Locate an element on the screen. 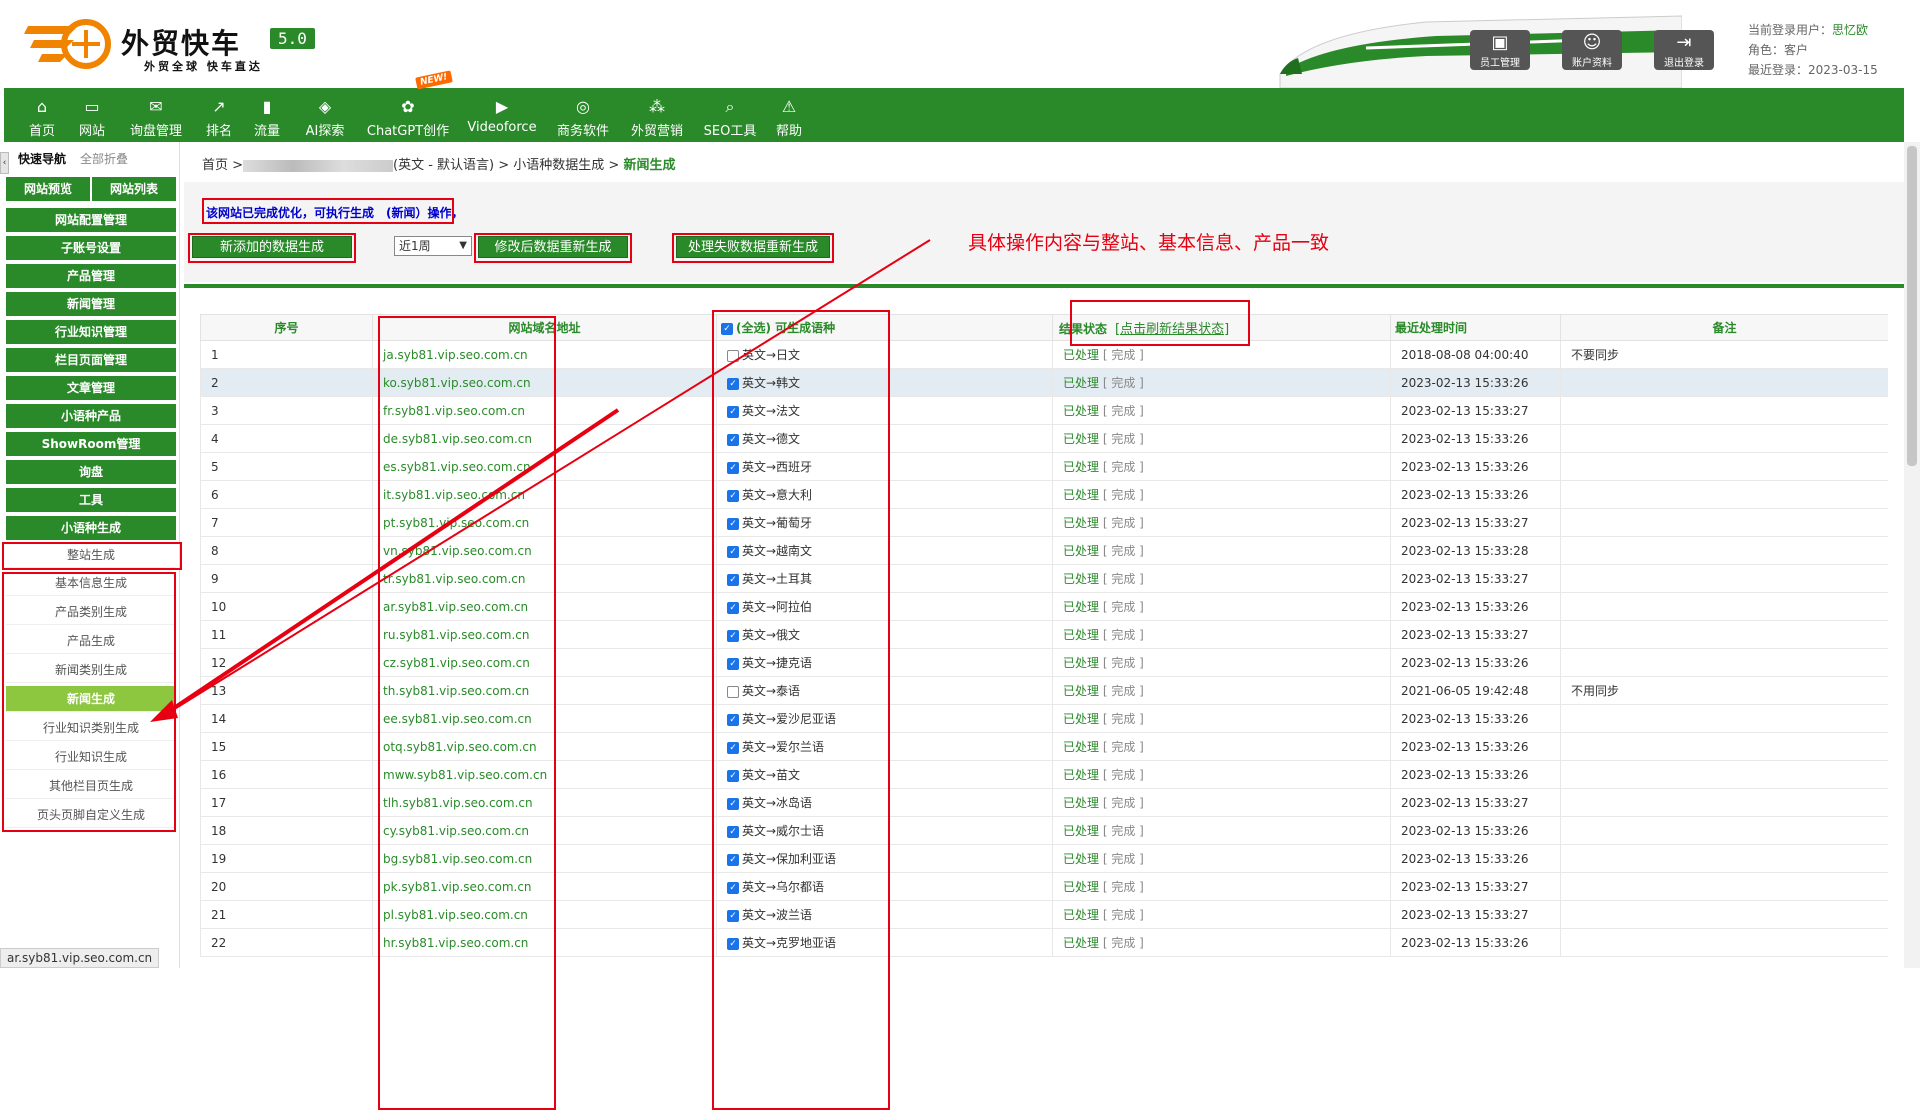 Image resolution: width=1920 pixels, height=1110 pixels. sidebar-group-article: 文章管理 is located at coordinates (91, 388).